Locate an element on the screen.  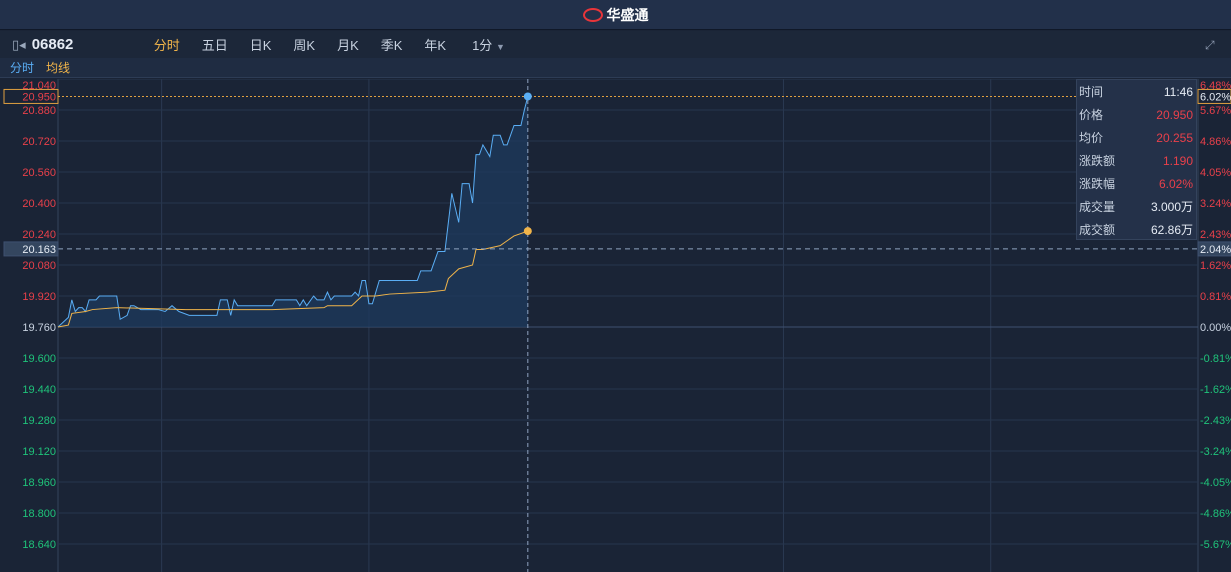
pct-tick-label: -5.67% is located at coordinates (1215, 545).